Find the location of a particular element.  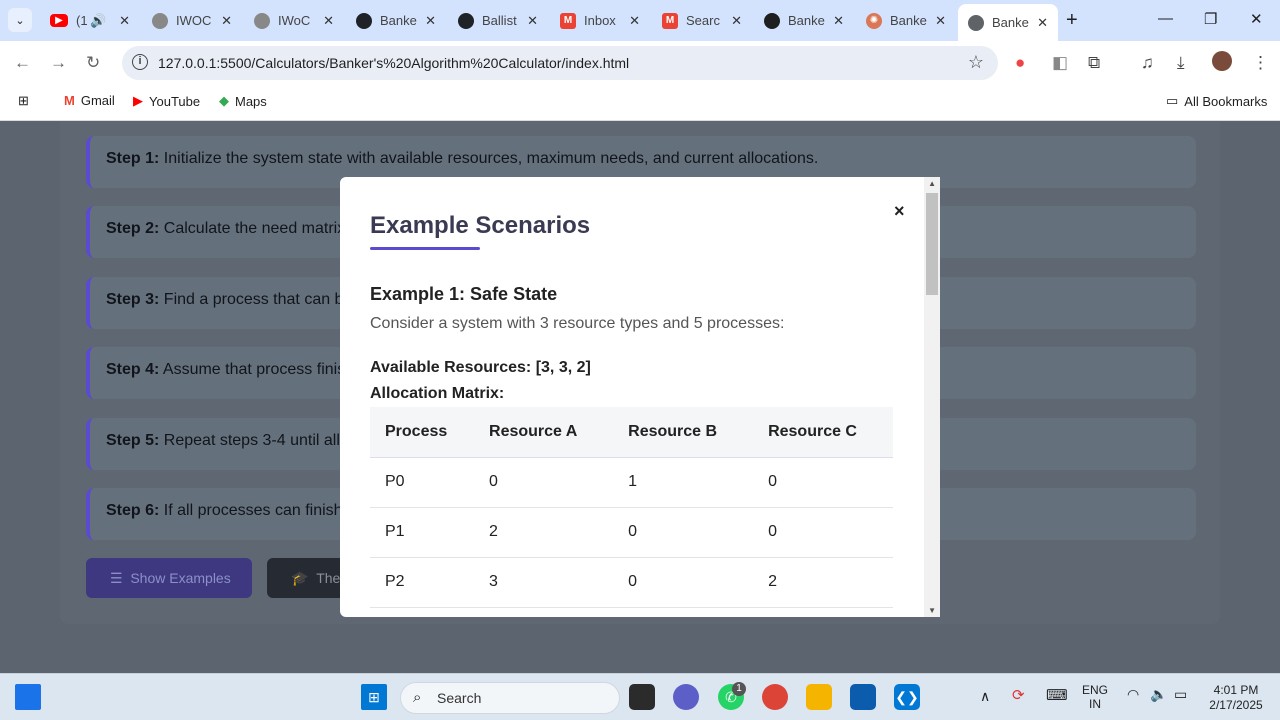

media-control-icon: ♫ is located at coordinates (1147, 63).